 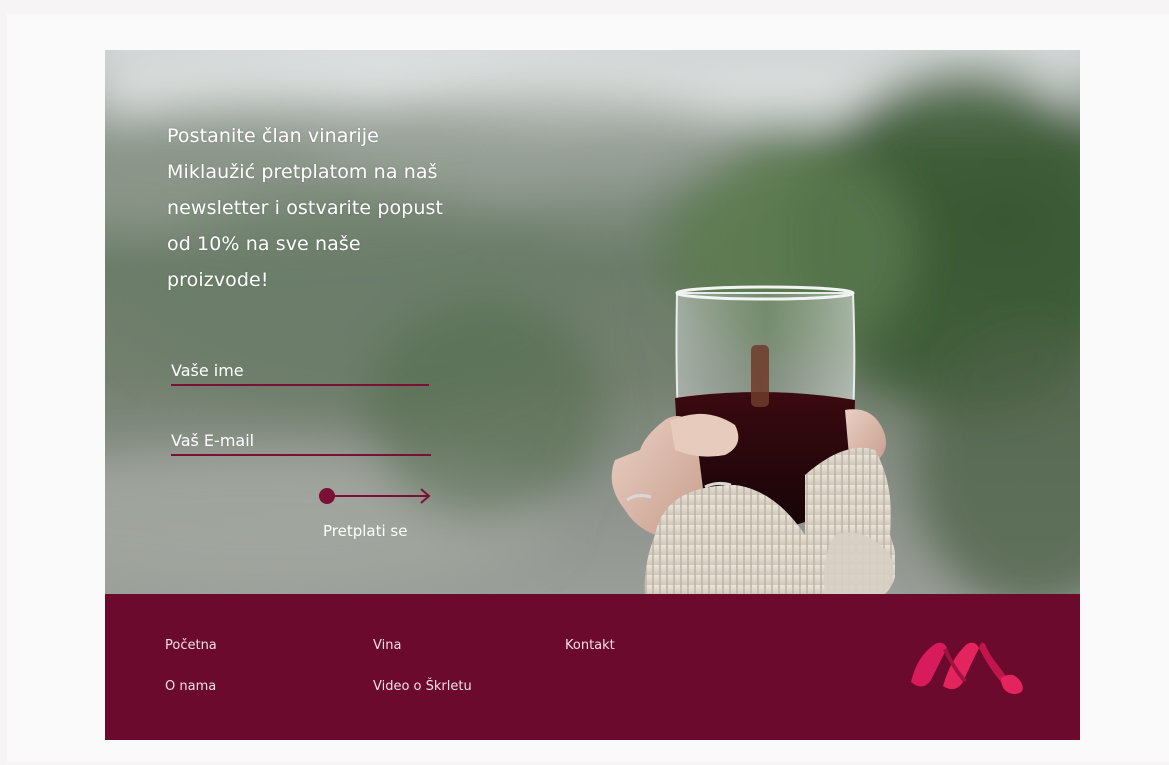 What do you see at coordinates (387, 645) in the screenshot?
I see `footer-link-vina: Vina` at bounding box center [387, 645].